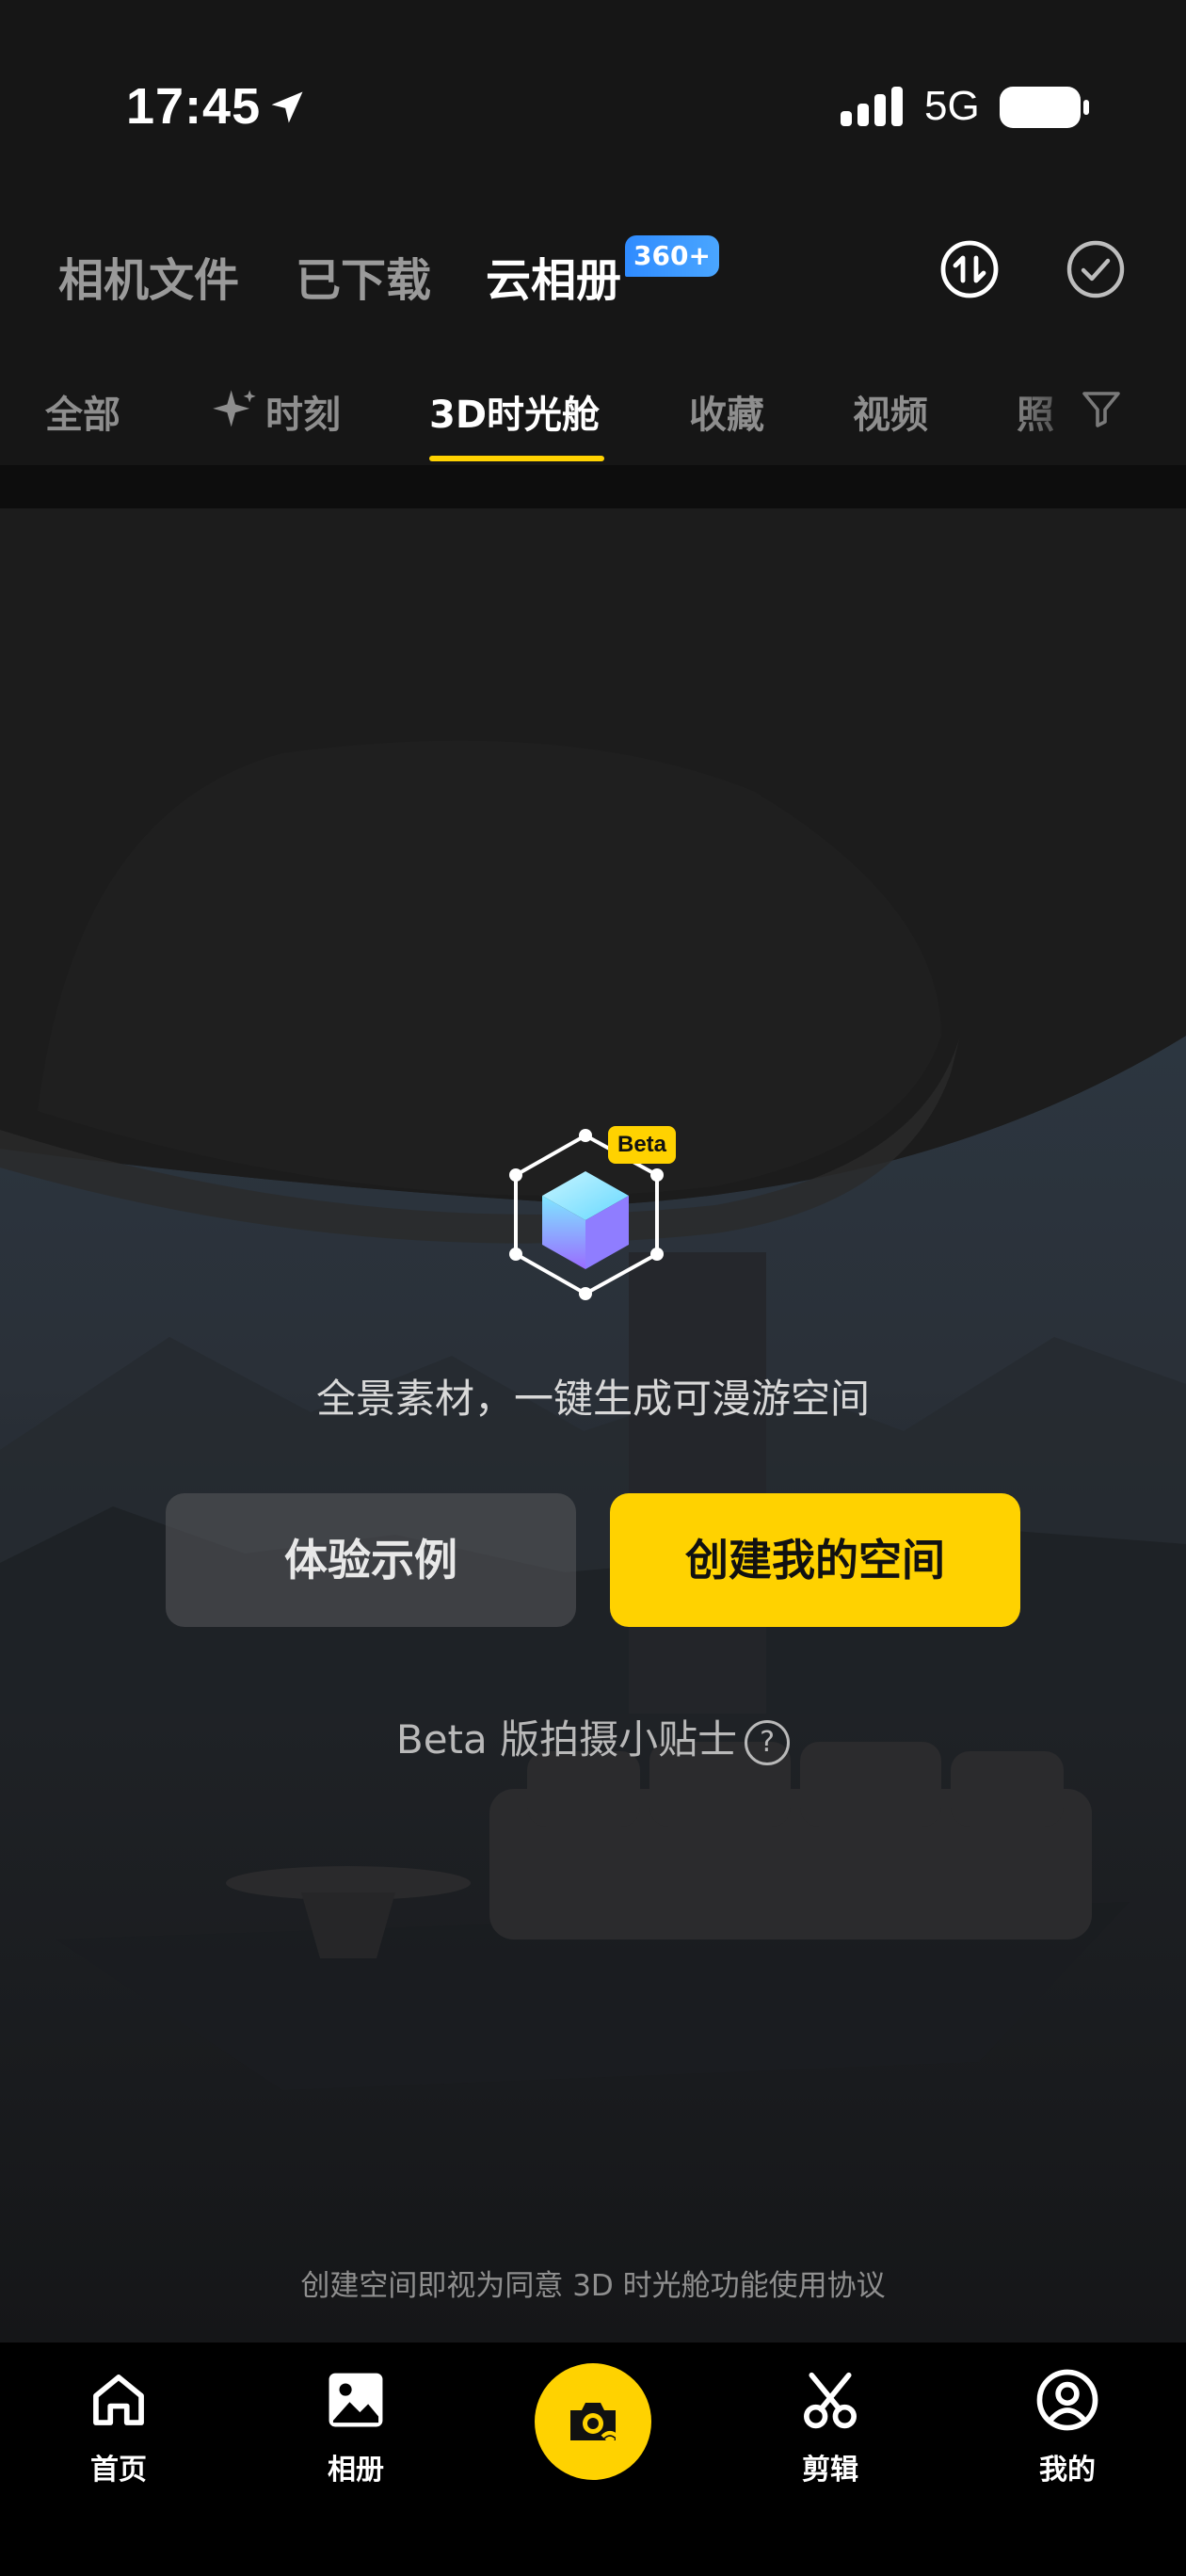  What do you see at coordinates (593, 94) in the screenshot?
I see `status-bar: 17:45 5G` at bounding box center [593, 94].